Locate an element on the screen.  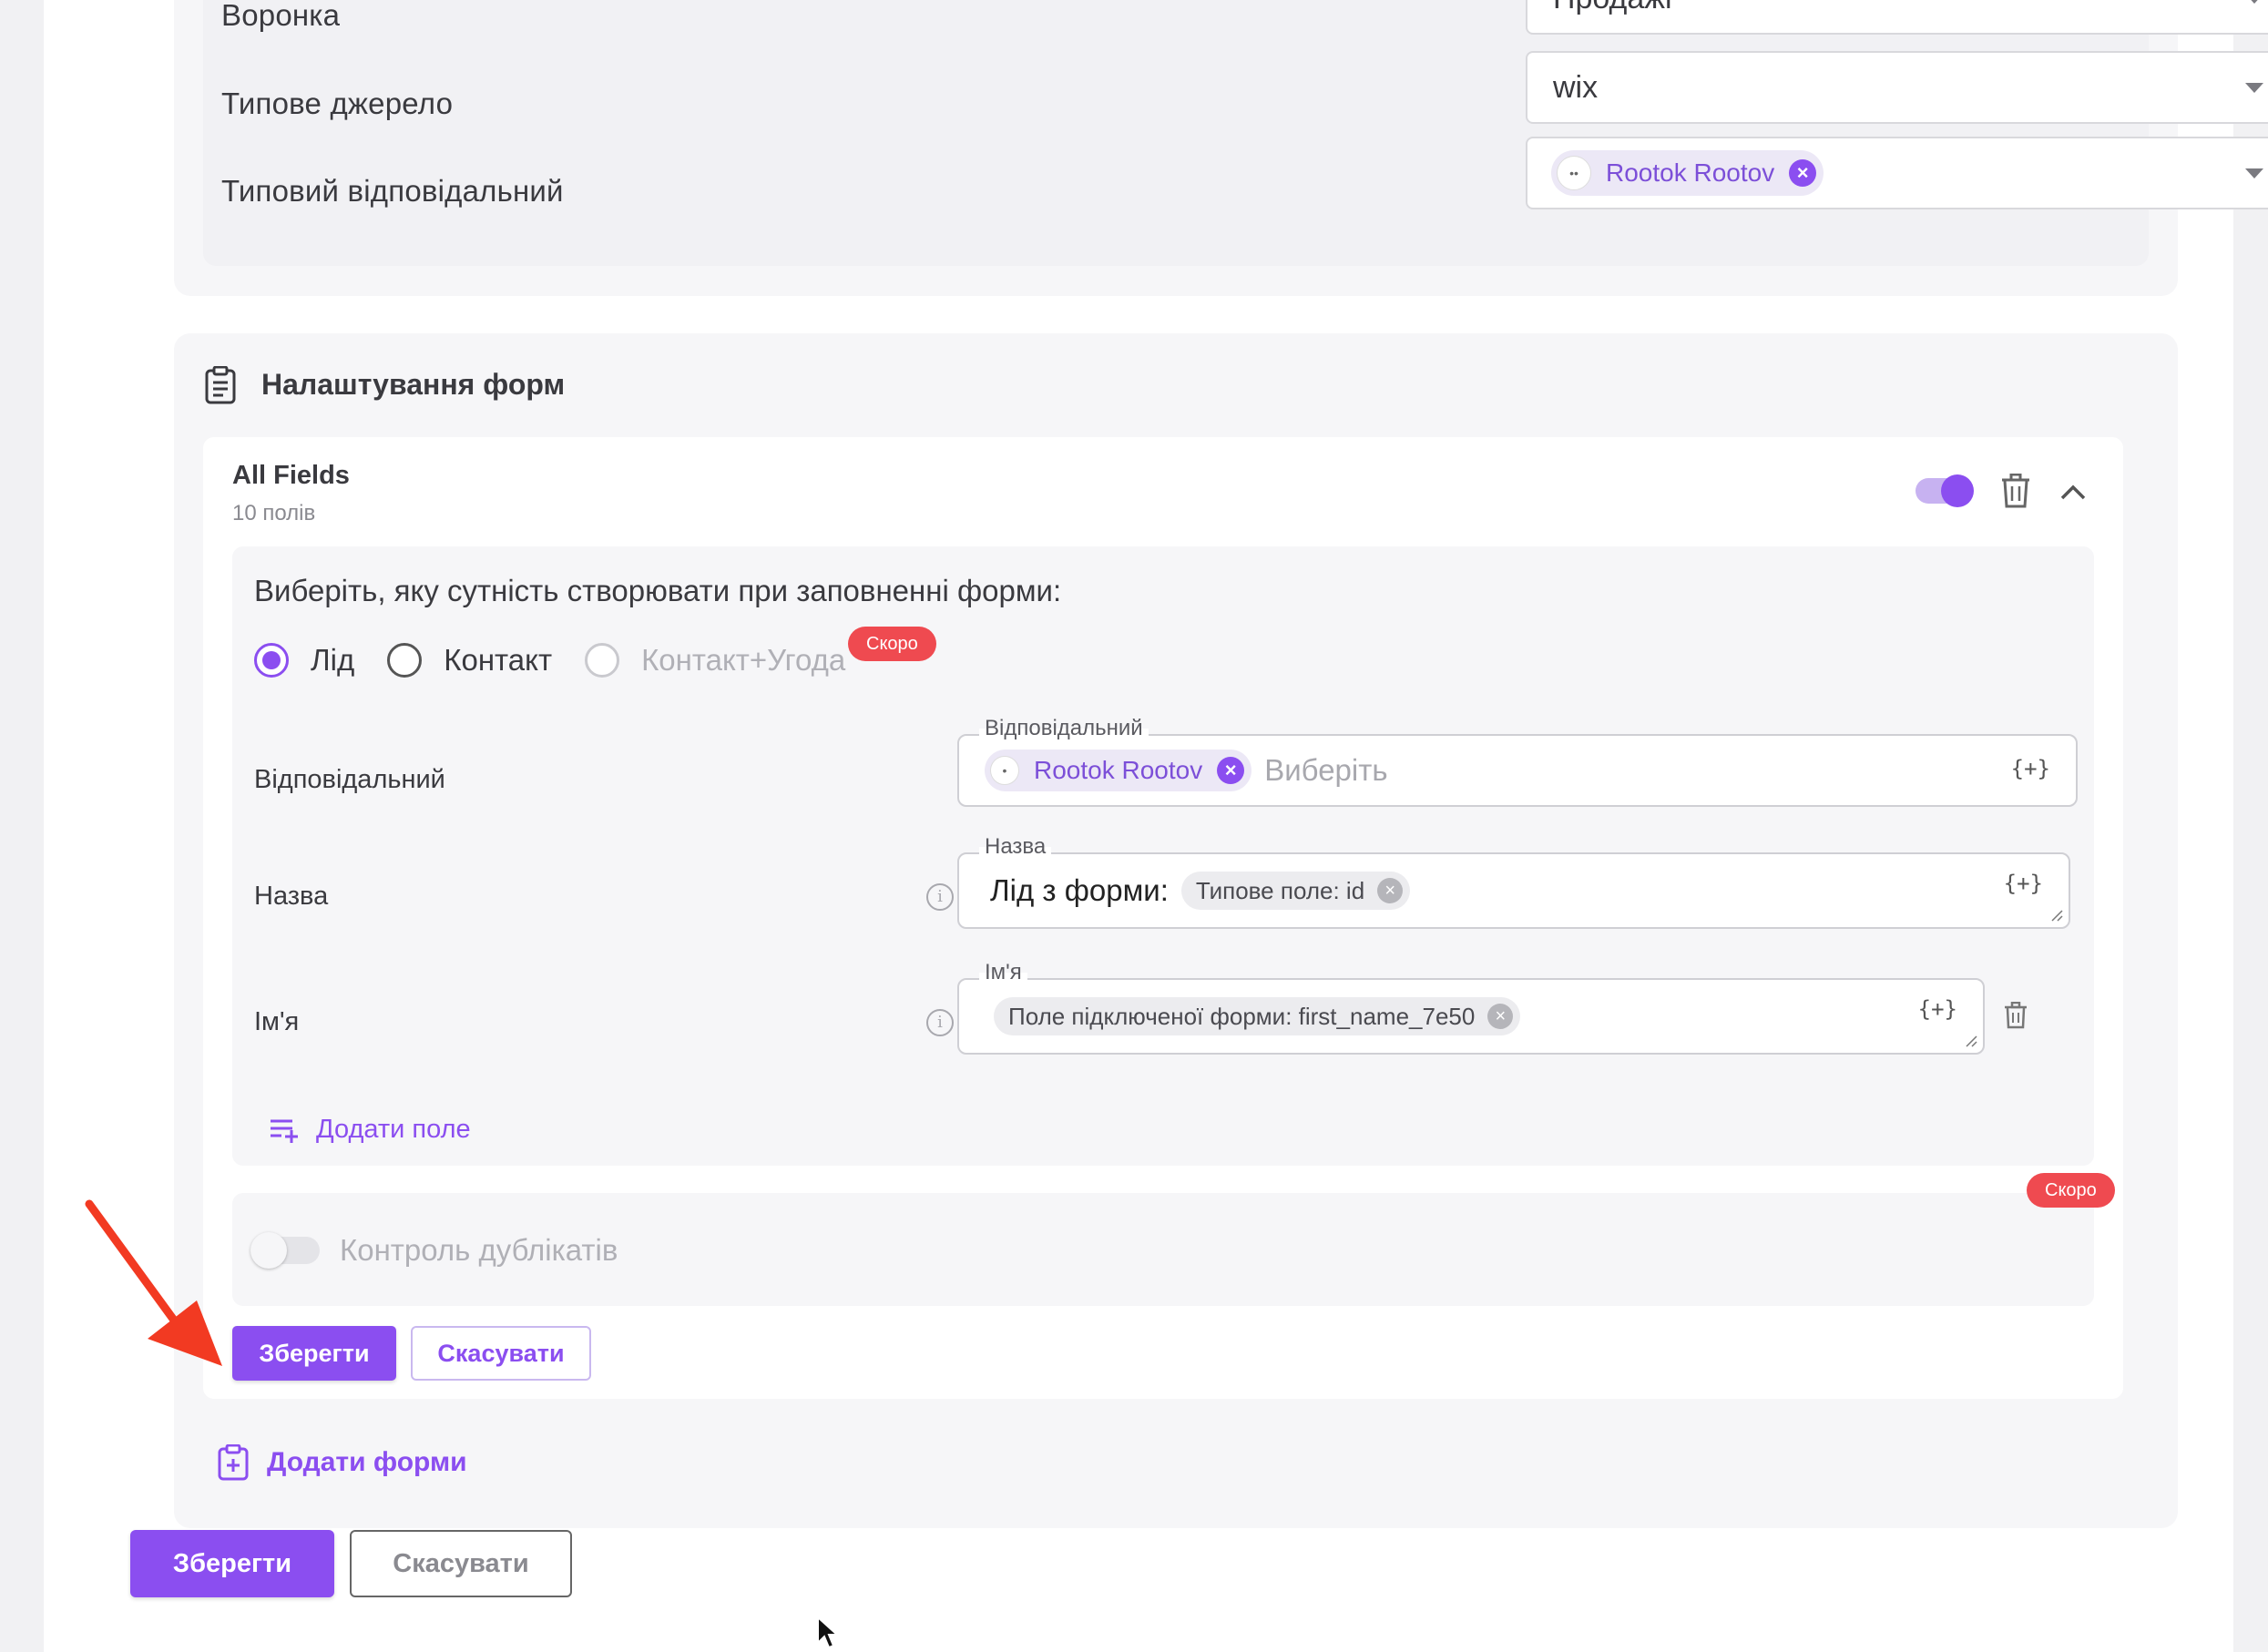
add-forms-label: Додати форми is located at coordinates (367, 1462).